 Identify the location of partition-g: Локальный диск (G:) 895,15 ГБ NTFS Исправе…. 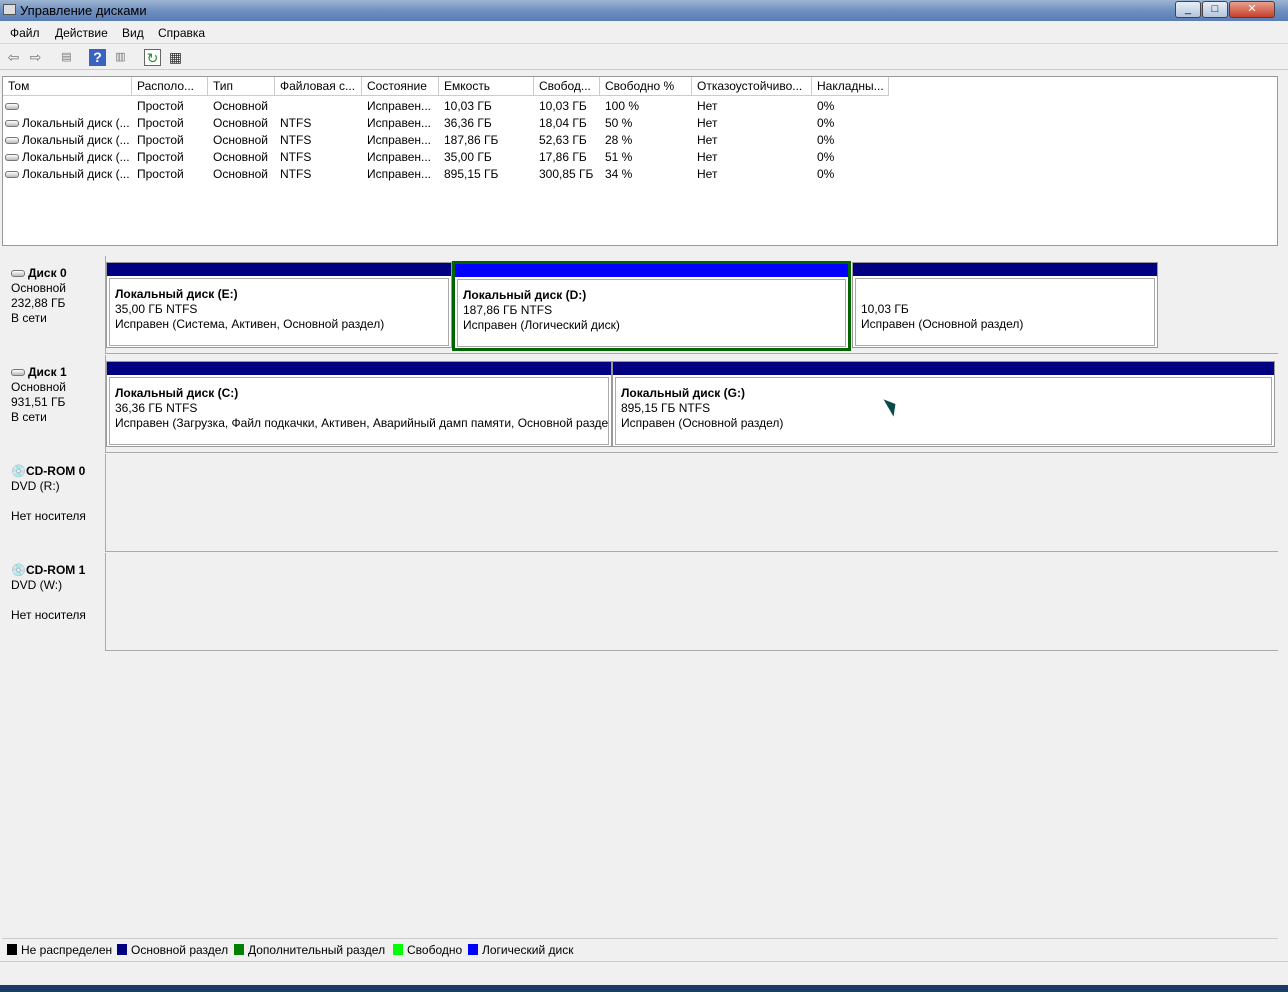
(943, 404).